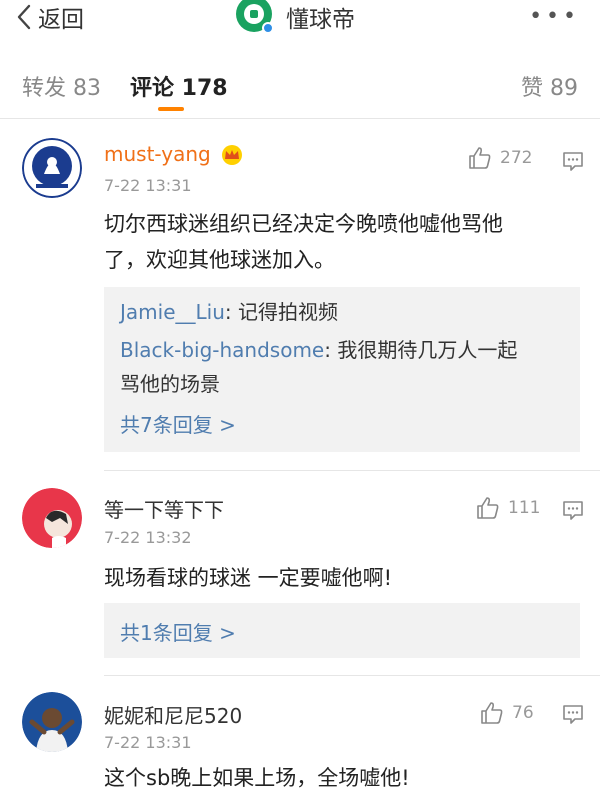 The width and height of the screenshot is (600, 810). What do you see at coordinates (516, 158) in the screenshot?
I see `like-count: 272` at bounding box center [516, 158].